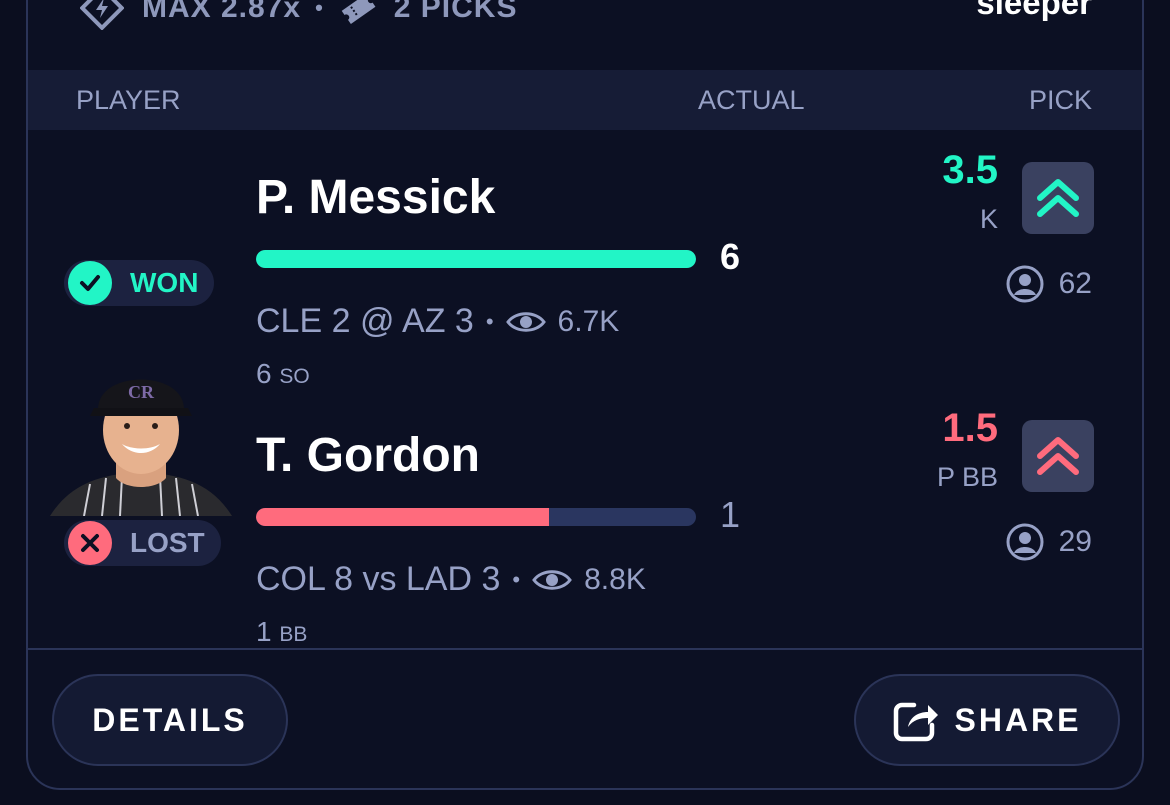 This screenshot has width=1170, height=805. What do you see at coordinates (970, 170) in the screenshot?
I see `pick-line: 3.5` at bounding box center [970, 170].